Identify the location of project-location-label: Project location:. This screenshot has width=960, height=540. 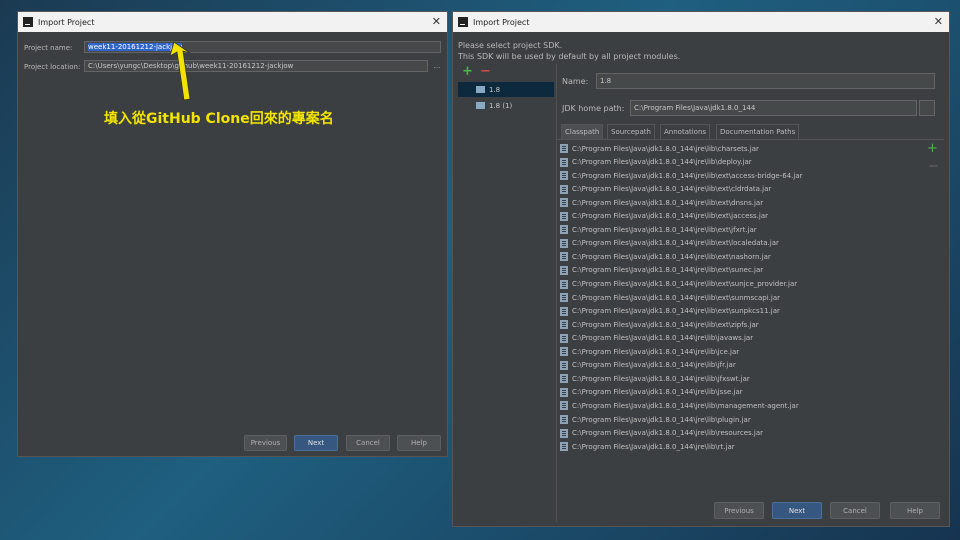
(52, 67).